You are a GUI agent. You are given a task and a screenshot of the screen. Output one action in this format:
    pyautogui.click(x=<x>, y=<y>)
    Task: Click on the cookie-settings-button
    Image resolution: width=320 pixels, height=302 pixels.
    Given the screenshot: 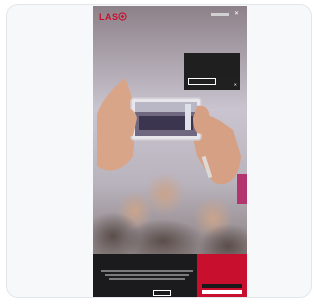 What is the action you would take?
    pyautogui.click(x=222, y=292)
    